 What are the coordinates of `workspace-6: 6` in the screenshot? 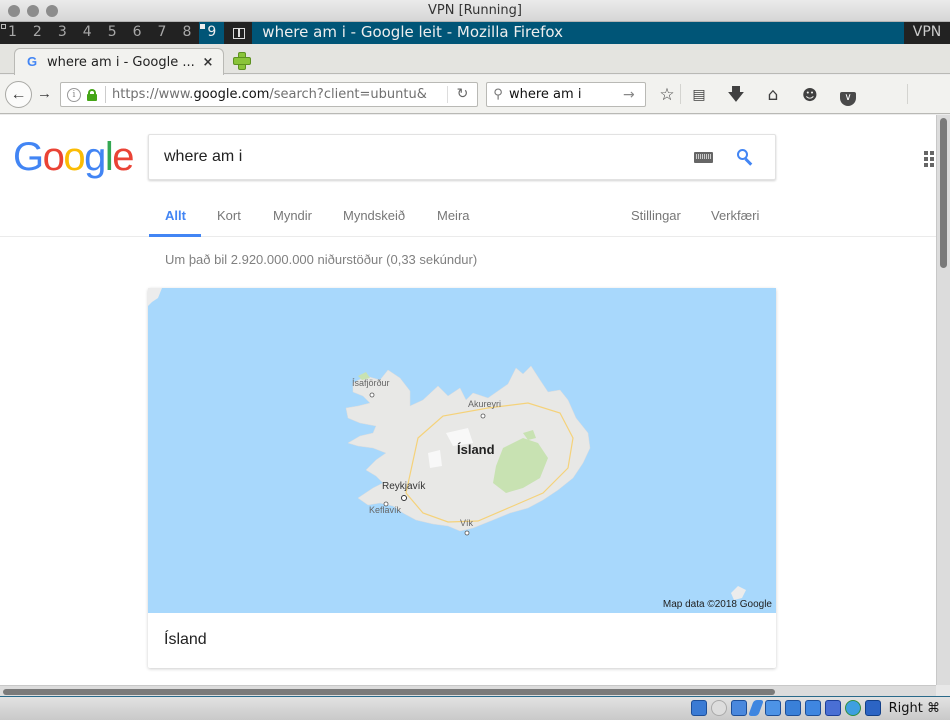 It's located at (137, 33).